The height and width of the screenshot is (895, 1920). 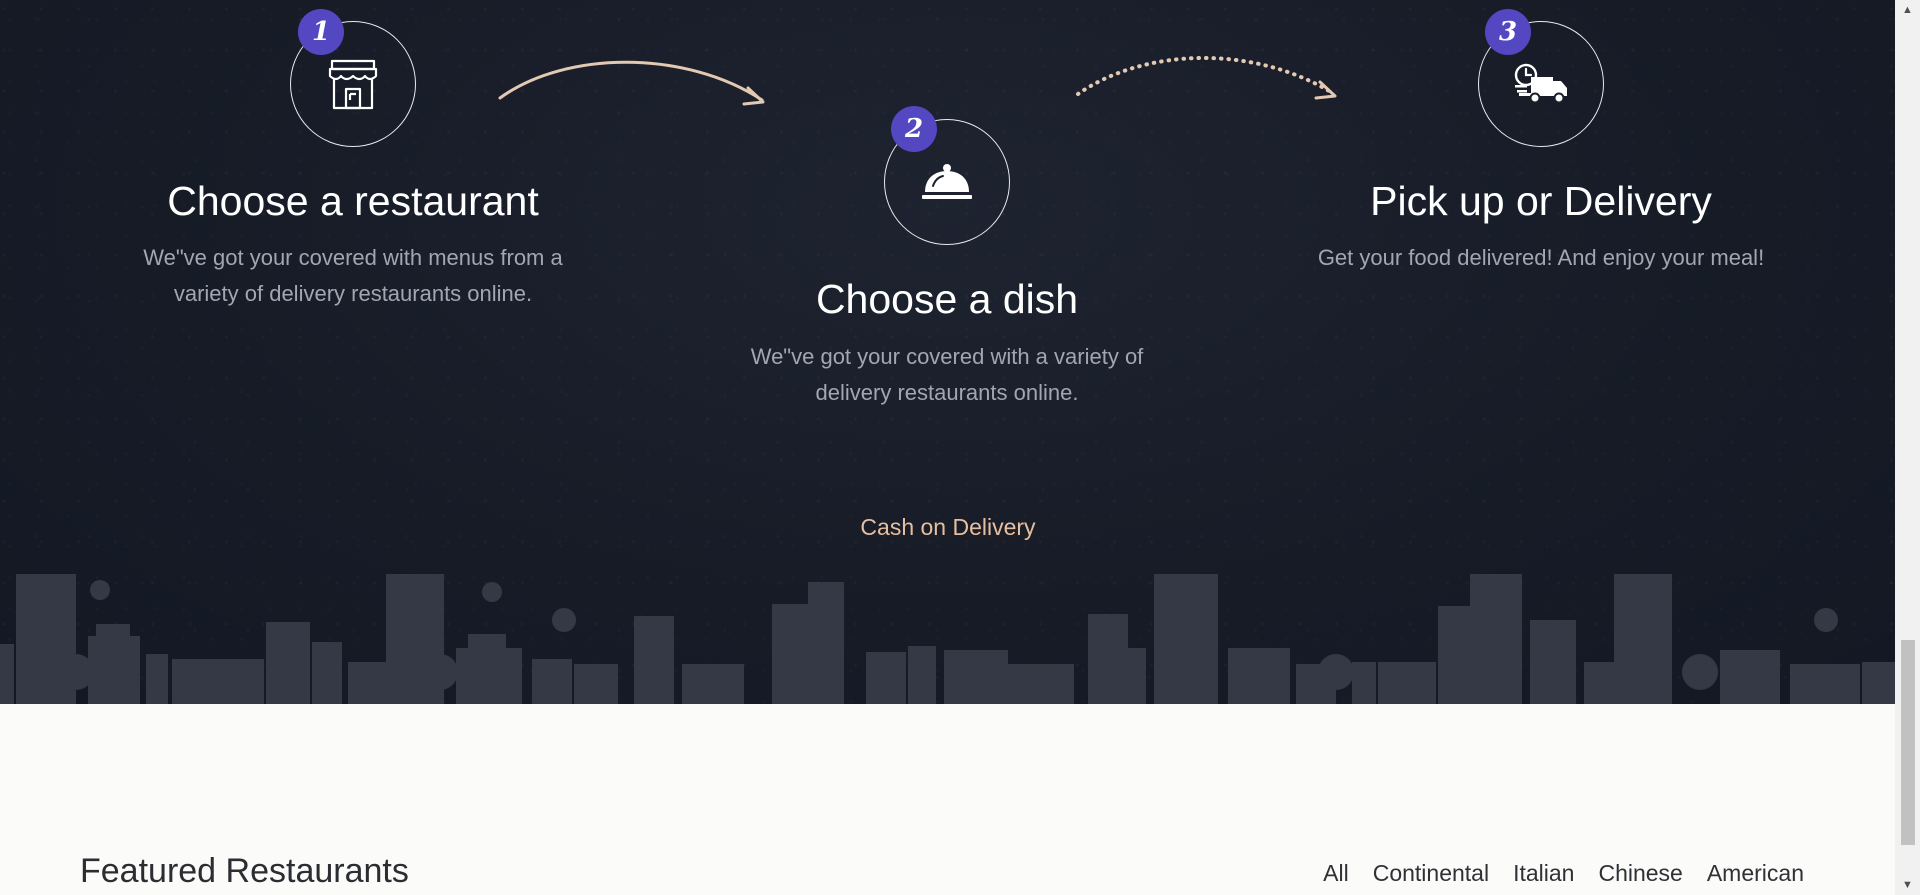 What do you see at coordinates (947, 639) in the screenshot?
I see `city-skyline-illustration` at bounding box center [947, 639].